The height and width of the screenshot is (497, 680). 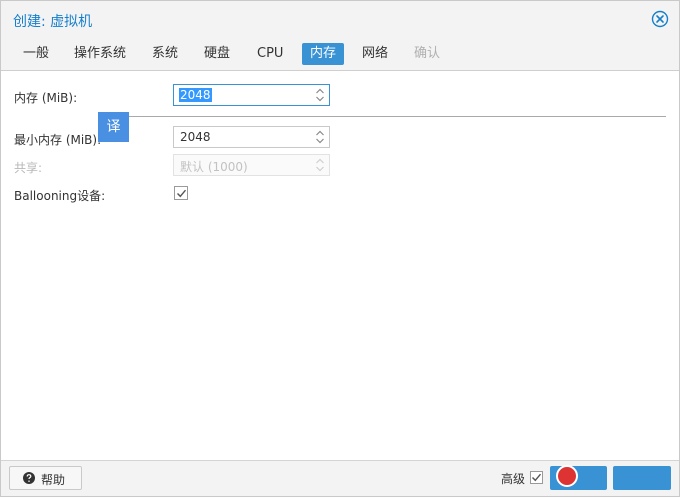 What do you see at coordinates (642, 478) in the screenshot?
I see `next-button` at bounding box center [642, 478].